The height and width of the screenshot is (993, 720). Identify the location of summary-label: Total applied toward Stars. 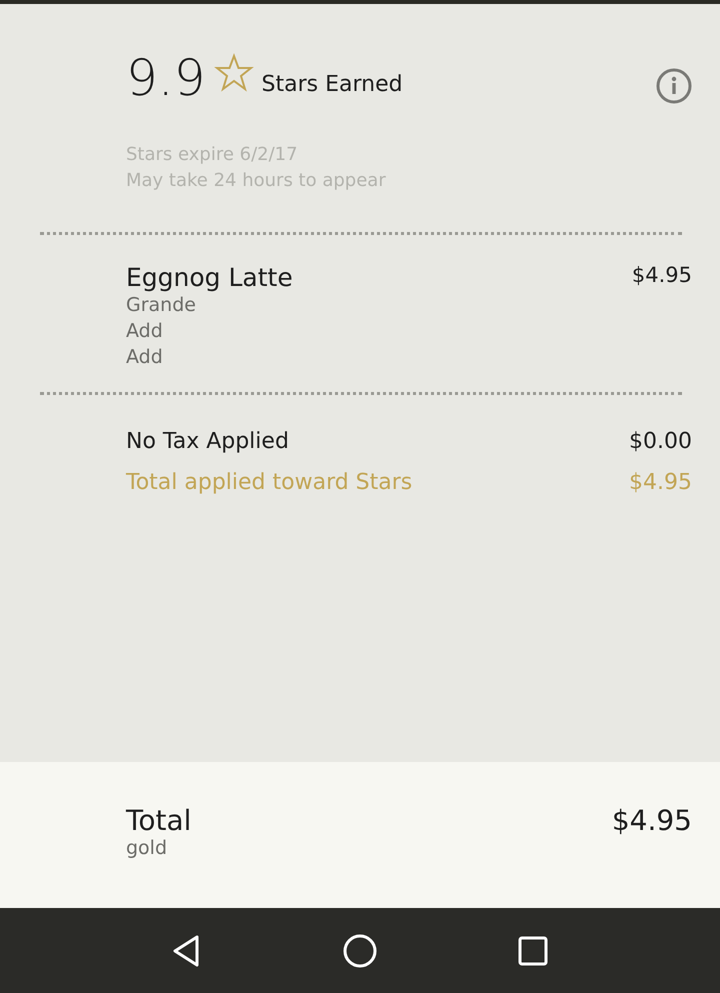
(269, 482).